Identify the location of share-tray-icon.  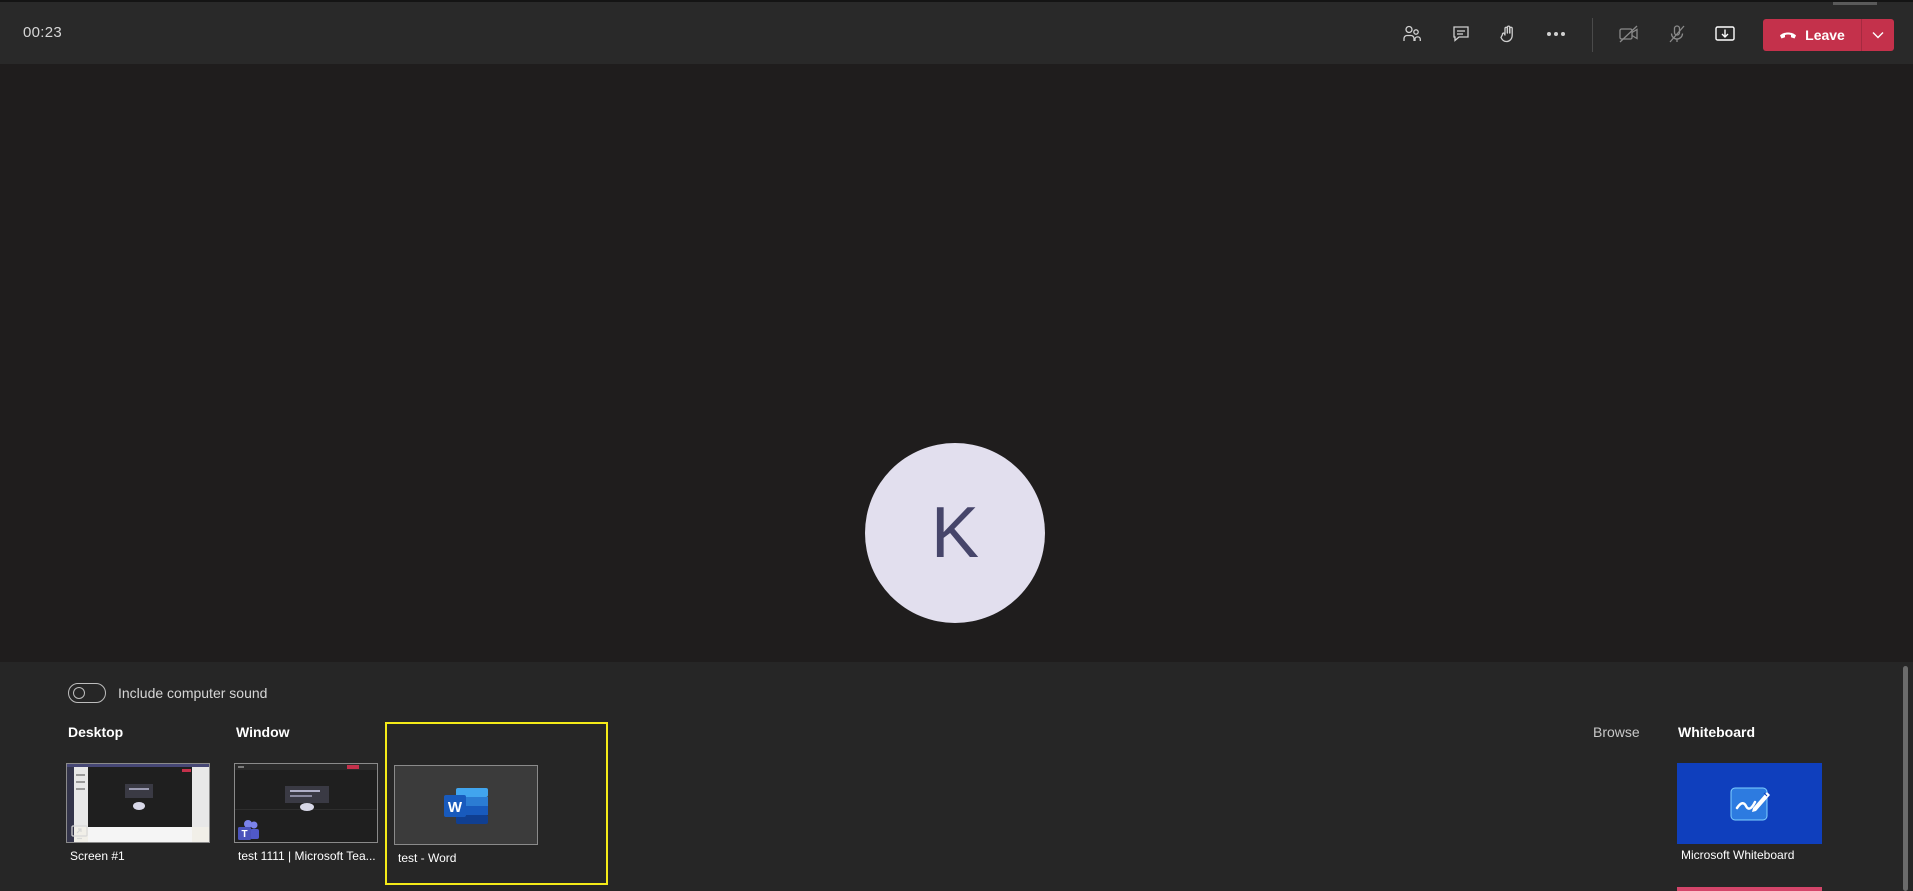
(1725, 33).